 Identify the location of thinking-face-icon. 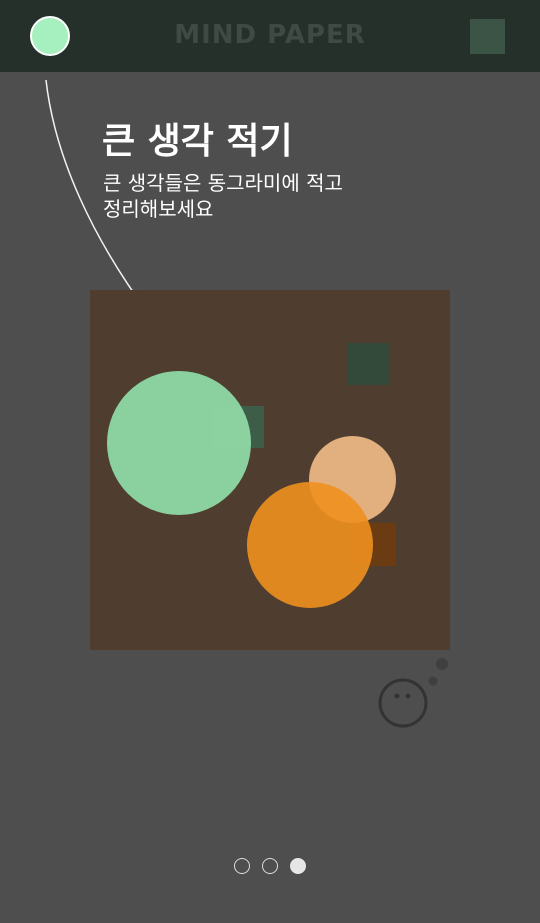
(413, 693).